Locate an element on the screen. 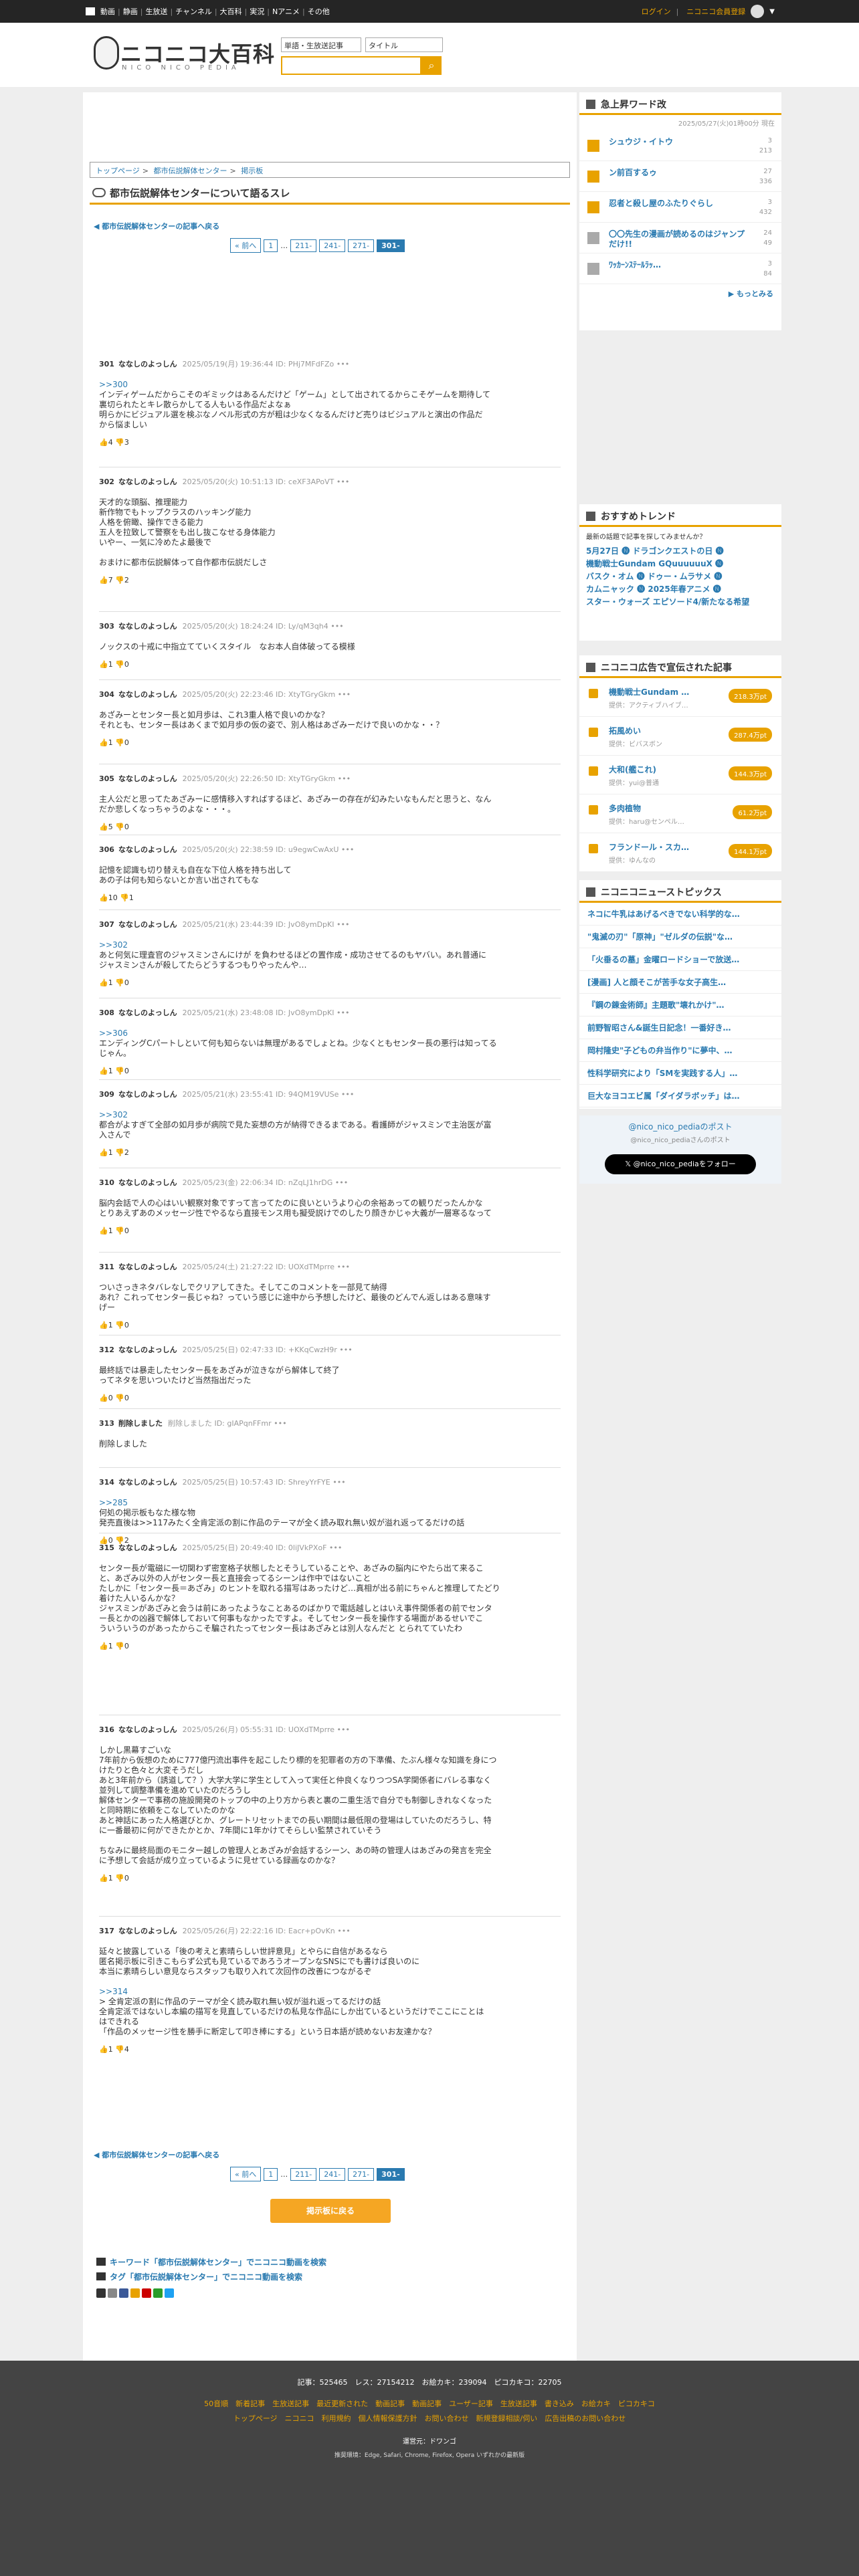 The height and width of the screenshot is (2576, 859). post-votes: 👍4 👎3 is located at coordinates (330, 442).